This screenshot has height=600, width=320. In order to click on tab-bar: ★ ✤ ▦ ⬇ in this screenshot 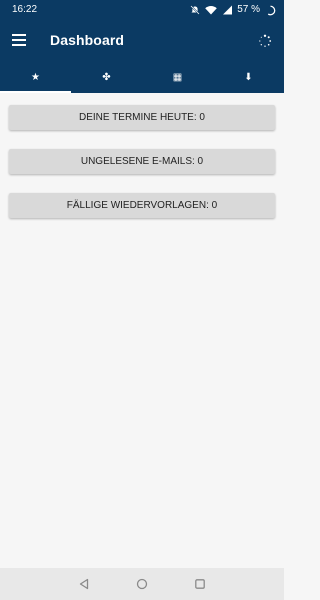, I will do `click(142, 77)`.